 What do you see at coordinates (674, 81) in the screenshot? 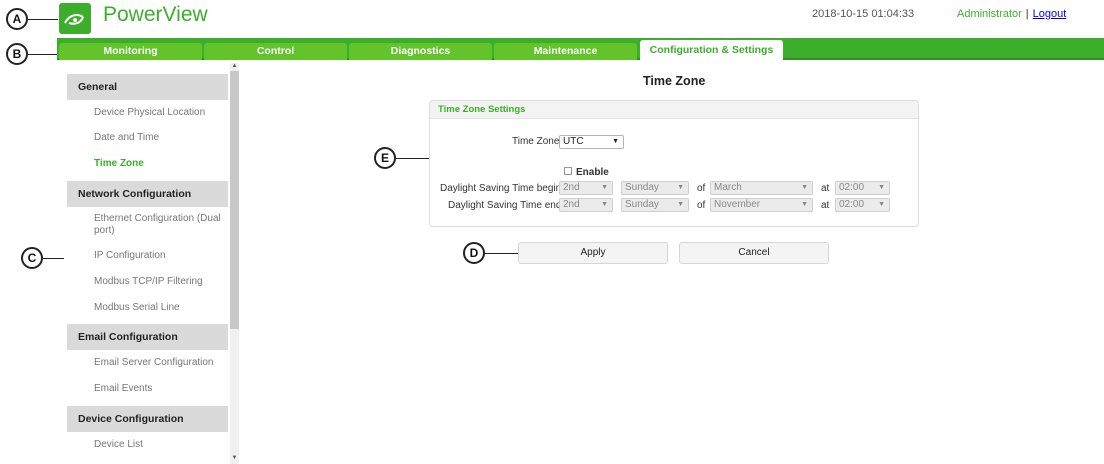
I see `page-title: Time Zone` at bounding box center [674, 81].